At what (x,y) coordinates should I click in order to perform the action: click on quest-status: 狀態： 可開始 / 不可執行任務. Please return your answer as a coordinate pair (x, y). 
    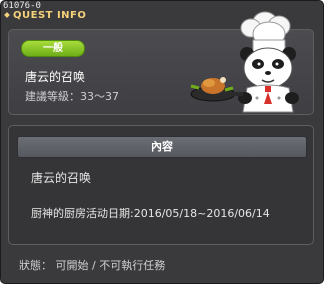
    Looking at the image, I should click on (92, 265).